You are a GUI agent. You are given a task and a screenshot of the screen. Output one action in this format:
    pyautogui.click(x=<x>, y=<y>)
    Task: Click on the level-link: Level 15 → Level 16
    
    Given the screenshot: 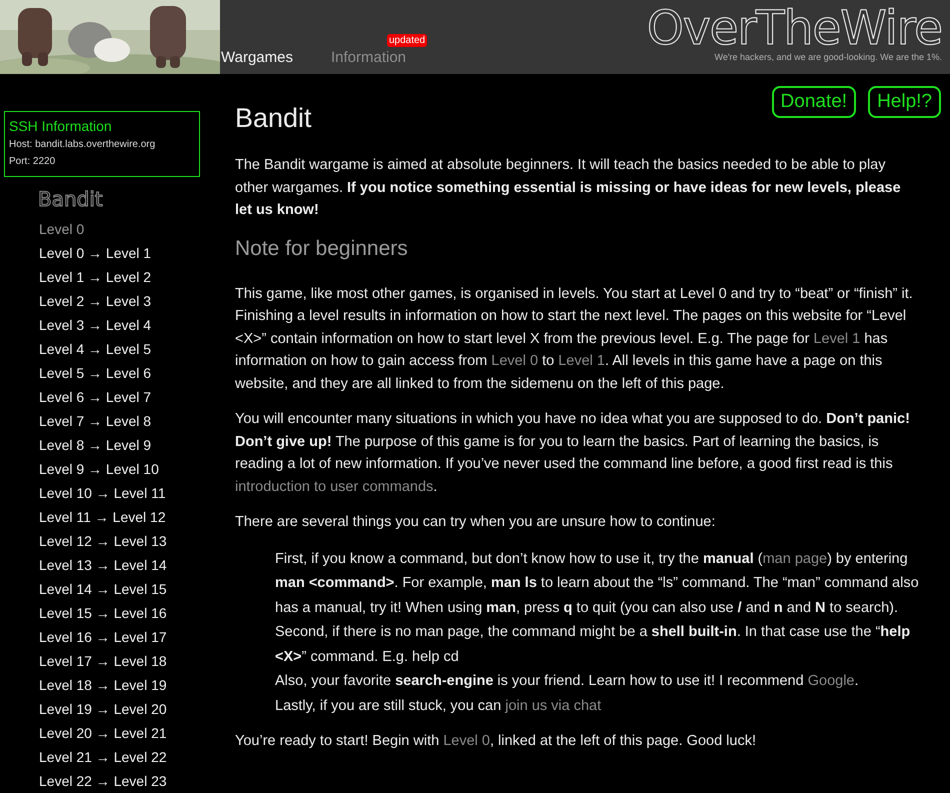 What is the action you would take?
    pyautogui.click(x=119, y=613)
    